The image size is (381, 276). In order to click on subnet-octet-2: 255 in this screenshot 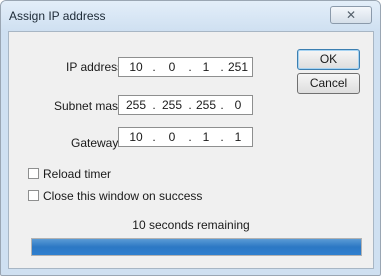, I will do `click(172, 105)`.